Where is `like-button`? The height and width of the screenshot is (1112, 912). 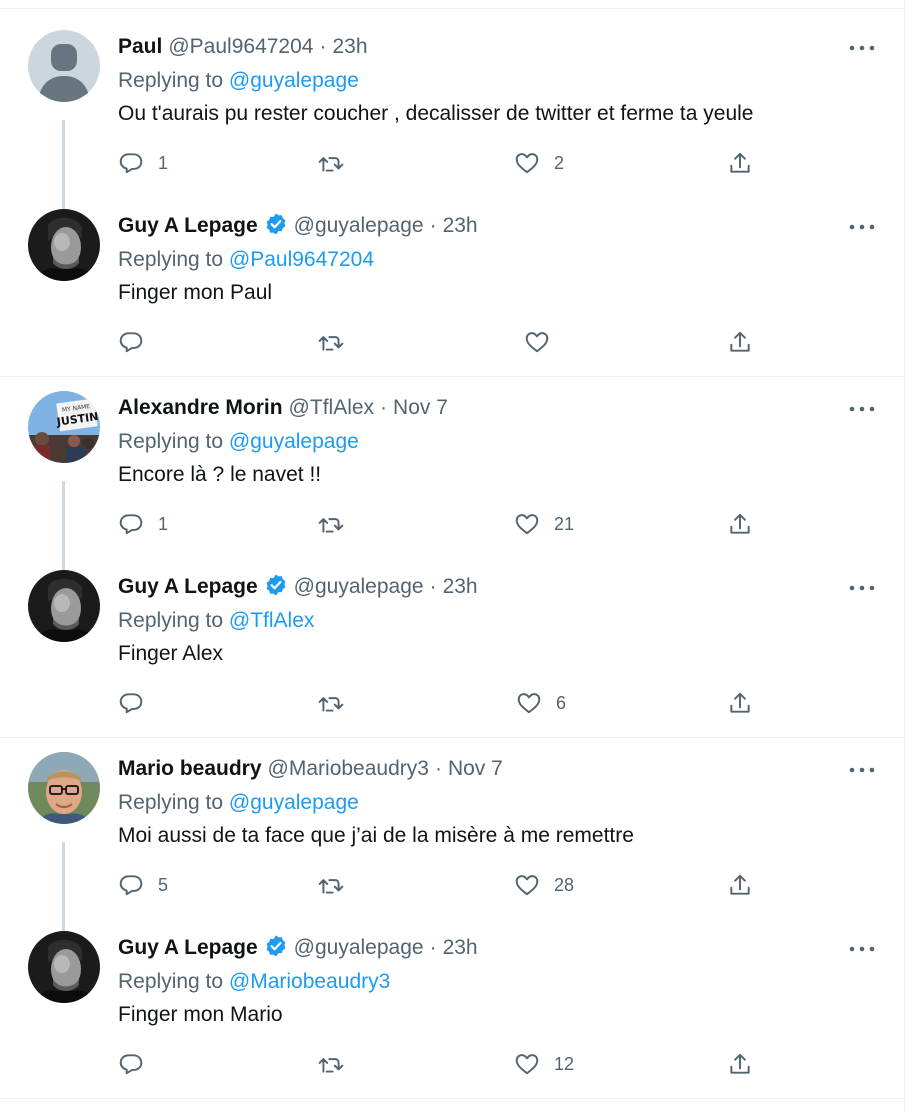 like-button is located at coordinates (544, 342).